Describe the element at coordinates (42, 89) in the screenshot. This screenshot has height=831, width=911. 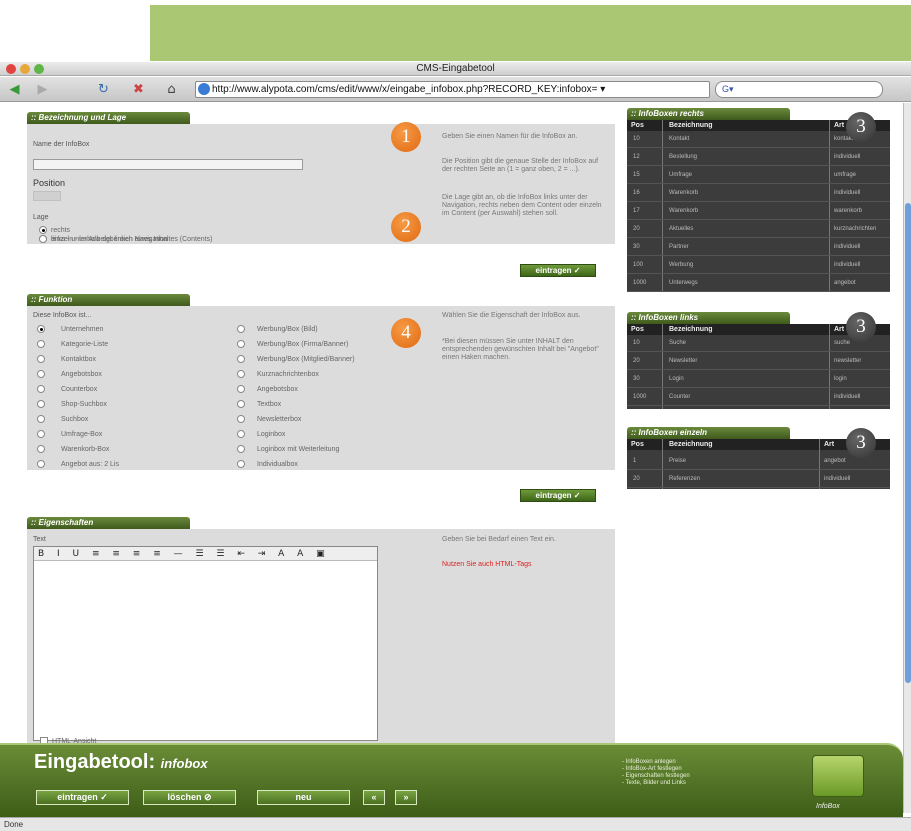
I see `forward-icon: ▶` at that location.